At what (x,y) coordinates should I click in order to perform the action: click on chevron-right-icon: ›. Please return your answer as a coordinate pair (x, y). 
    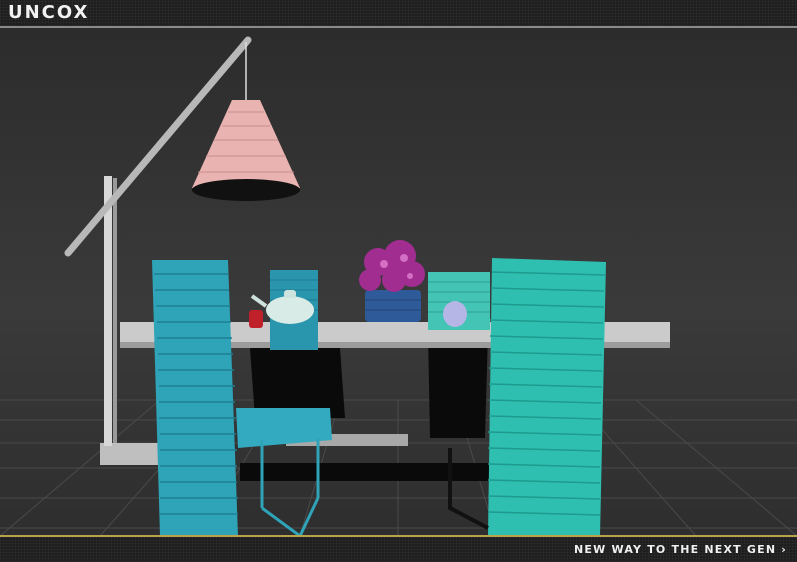
    Looking at the image, I should click on (784, 549).